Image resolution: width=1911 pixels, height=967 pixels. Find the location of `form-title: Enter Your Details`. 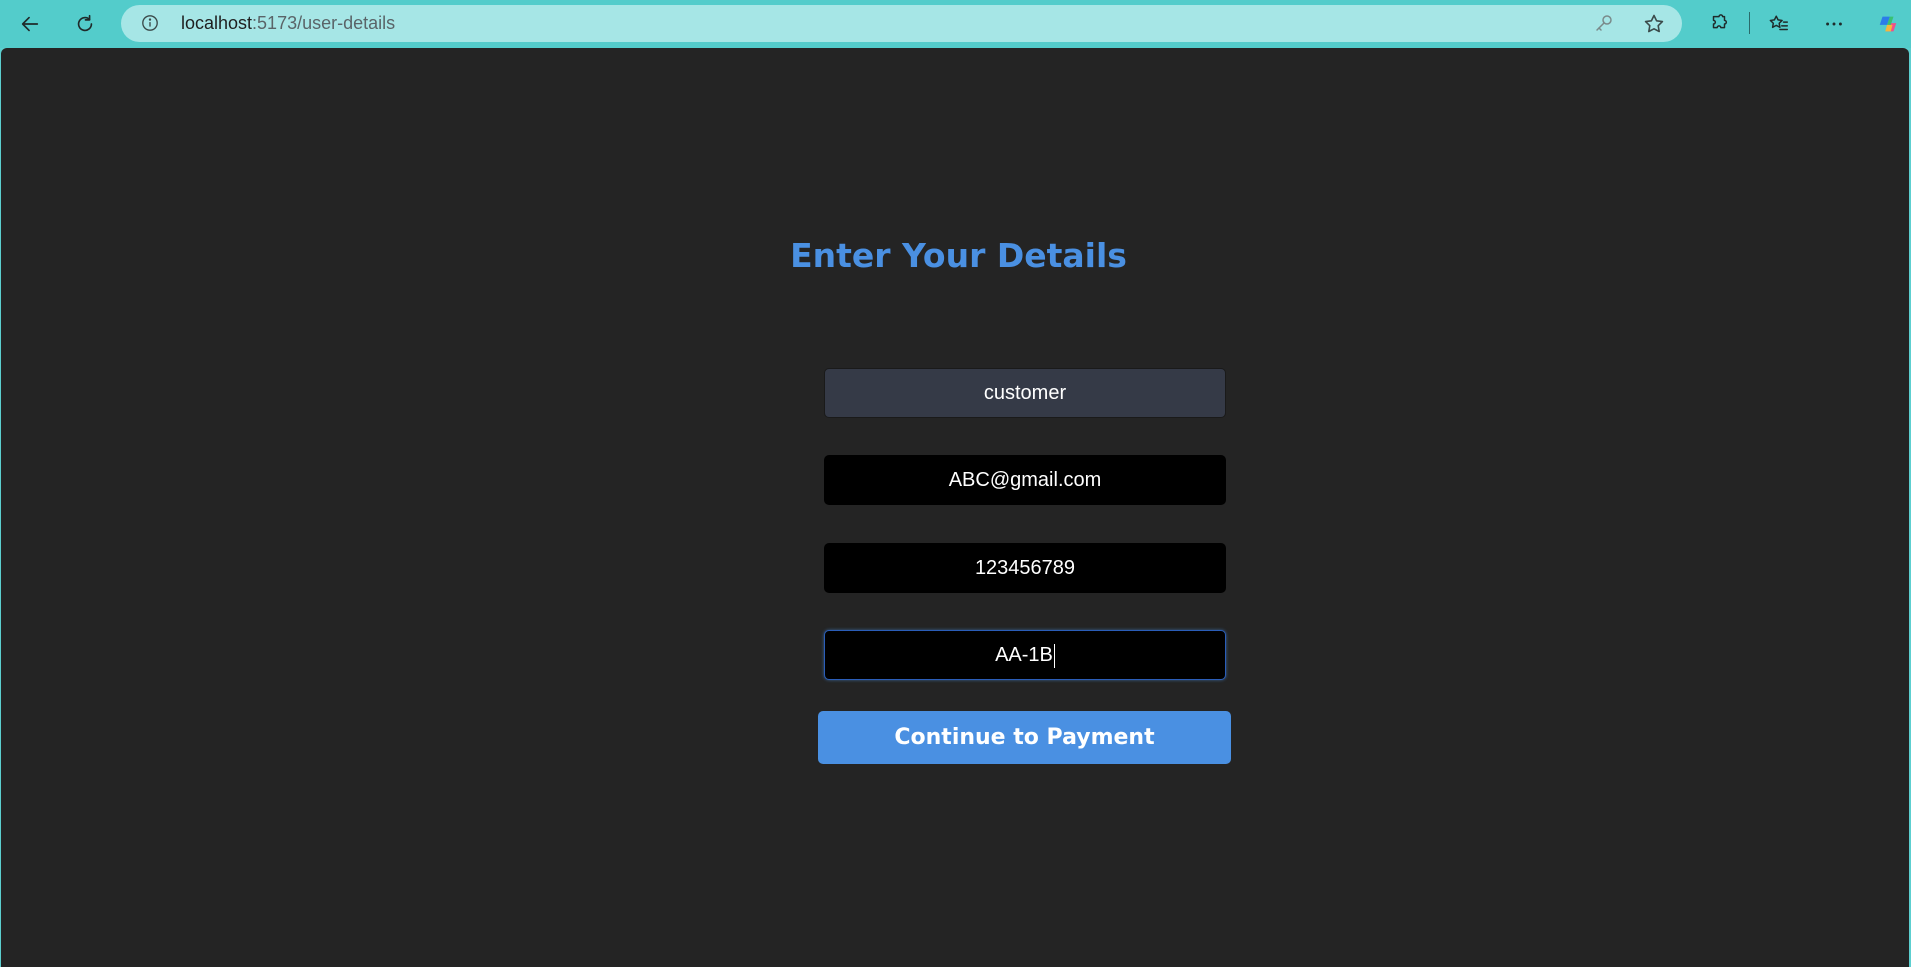

form-title: Enter Your Details is located at coordinates (958, 255).